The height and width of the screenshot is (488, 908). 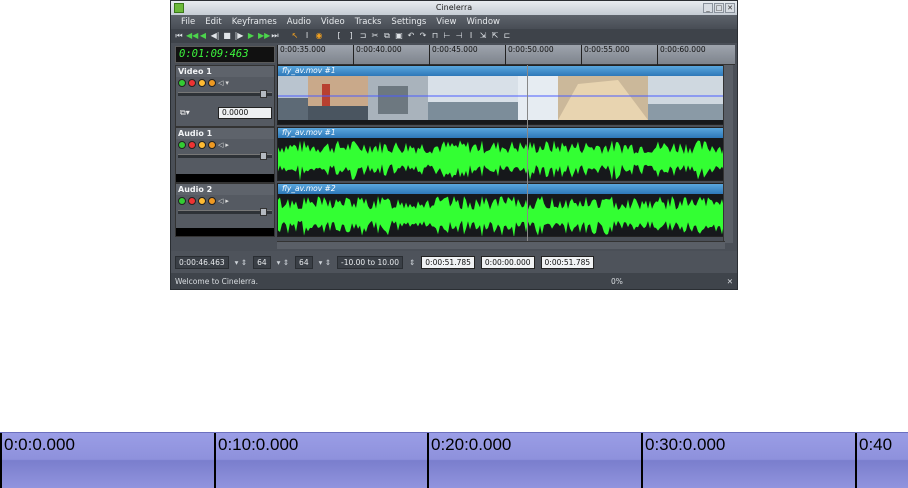 I want to click on maximize-button: □, so click(x=719, y=8).